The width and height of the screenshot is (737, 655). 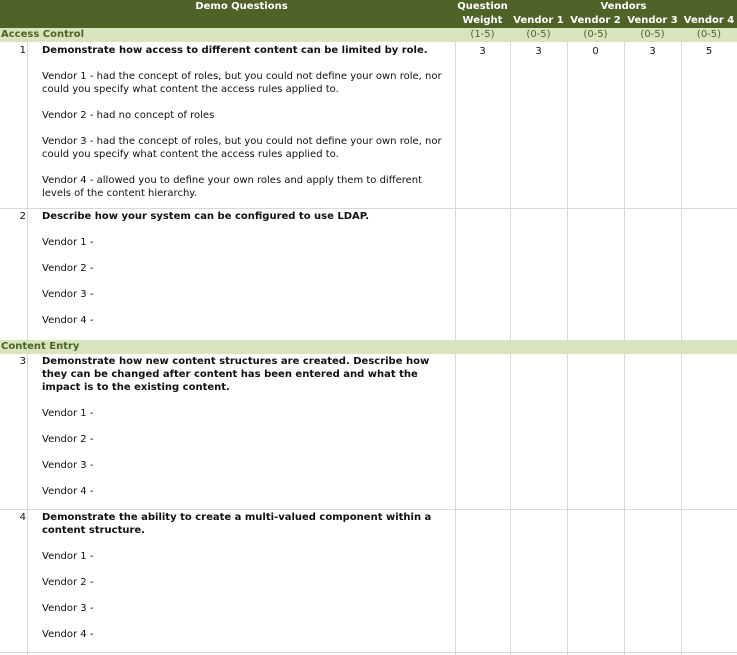 I want to click on question-number: 1, so click(x=22, y=50).